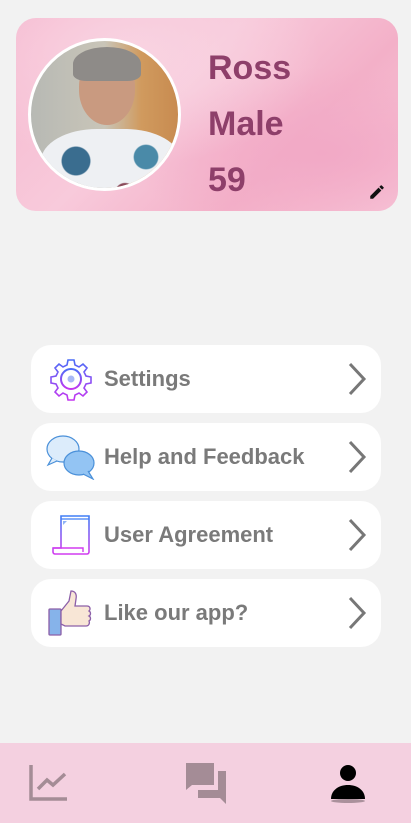 The width and height of the screenshot is (411, 823). I want to click on menu-item-label: Settings, so click(147, 378).